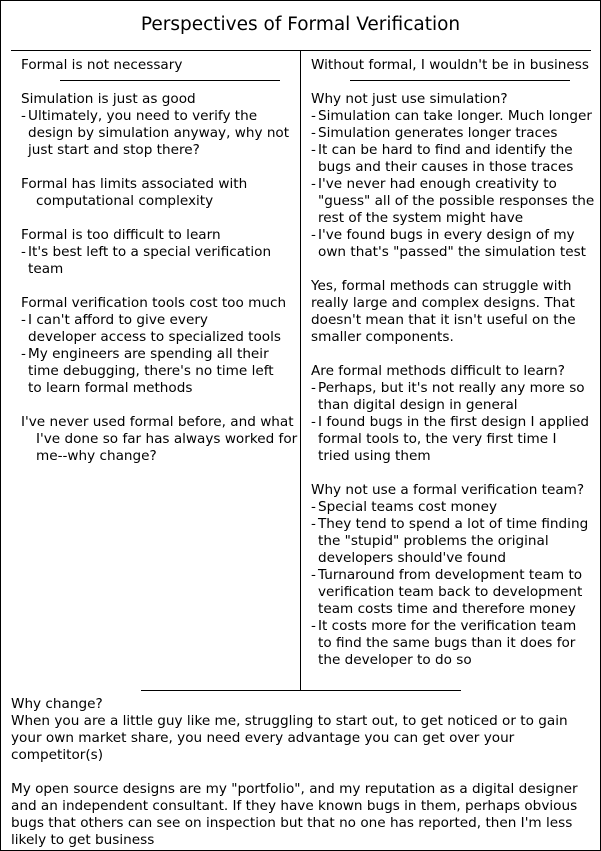  What do you see at coordinates (438, 133) in the screenshot?
I see `right-bullet-line: Simulation generates longer traces` at bounding box center [438, 133].